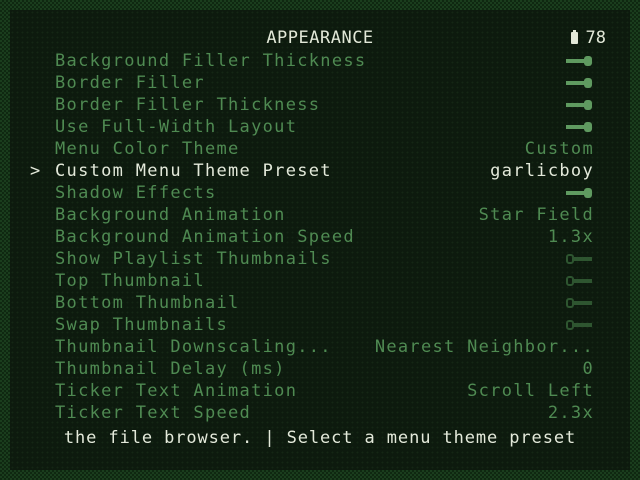  I want to click on battery-icon, so click(574, 37).